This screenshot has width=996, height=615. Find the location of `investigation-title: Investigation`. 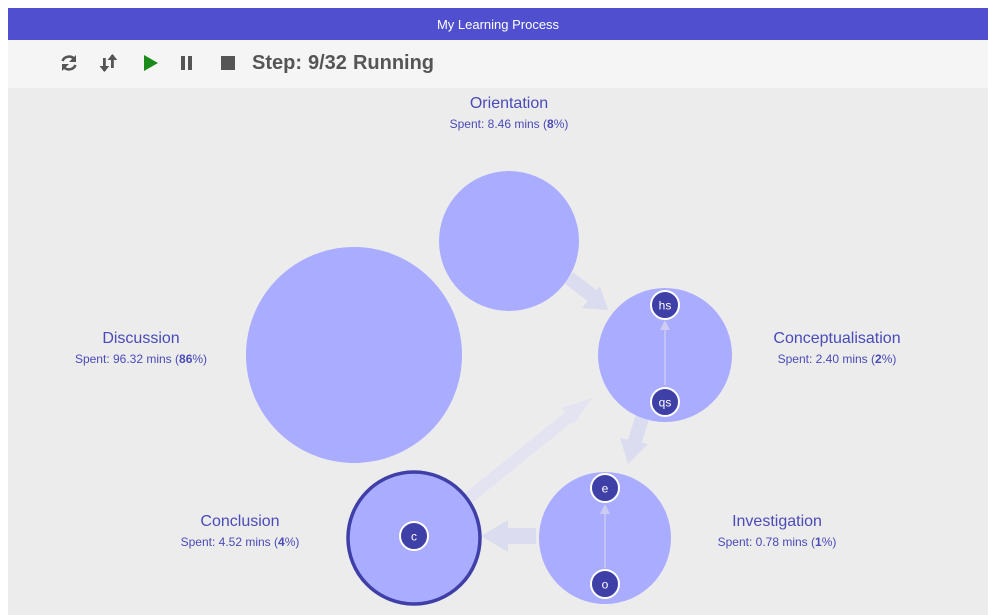

investigation-title: Investigation is located at coordinates (777, 521).